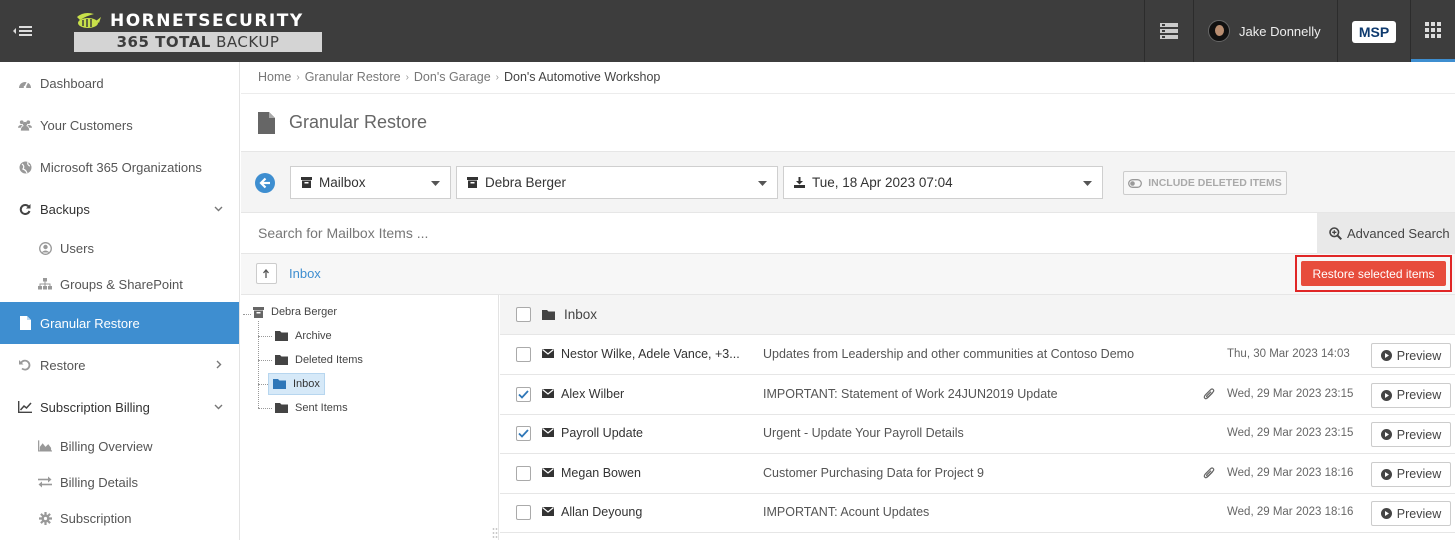  I want to click on user-select: Debra Berger, so click(617, 182).